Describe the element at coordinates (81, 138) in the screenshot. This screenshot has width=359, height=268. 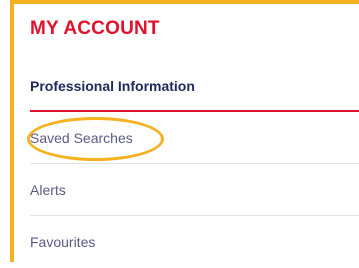
I see `menu-item-label: Saved Searches` at that location.